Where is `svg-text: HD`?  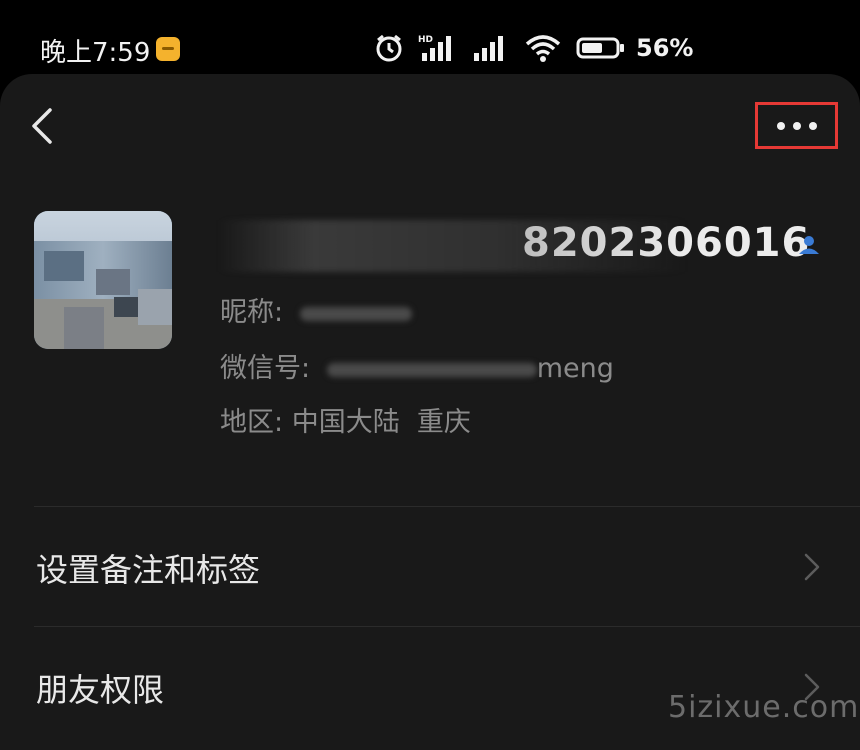
svg-text: HD is located at coordinates (425, 40).